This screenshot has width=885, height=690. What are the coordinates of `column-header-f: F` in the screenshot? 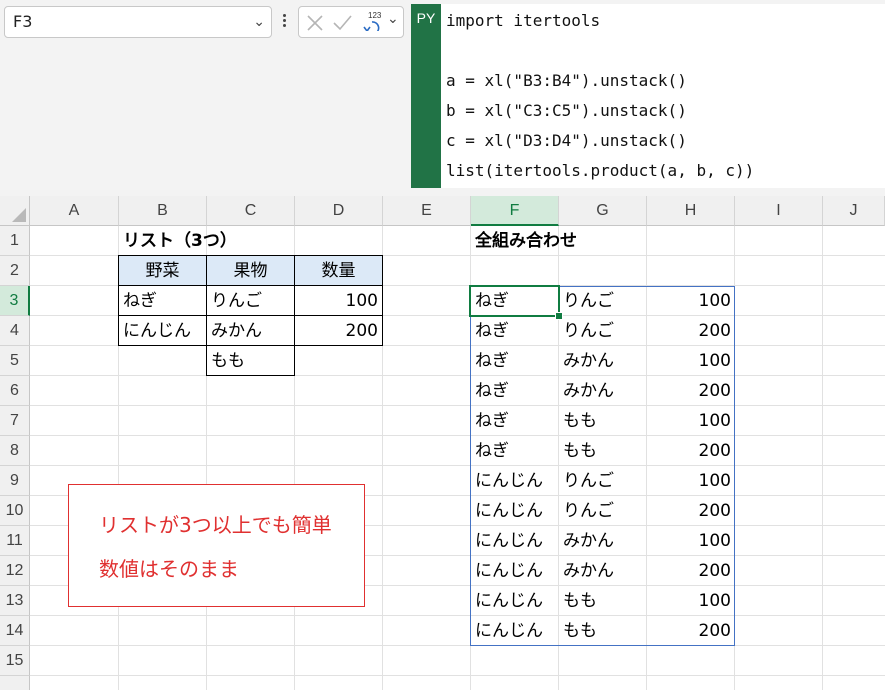 It's located at (515, 211).